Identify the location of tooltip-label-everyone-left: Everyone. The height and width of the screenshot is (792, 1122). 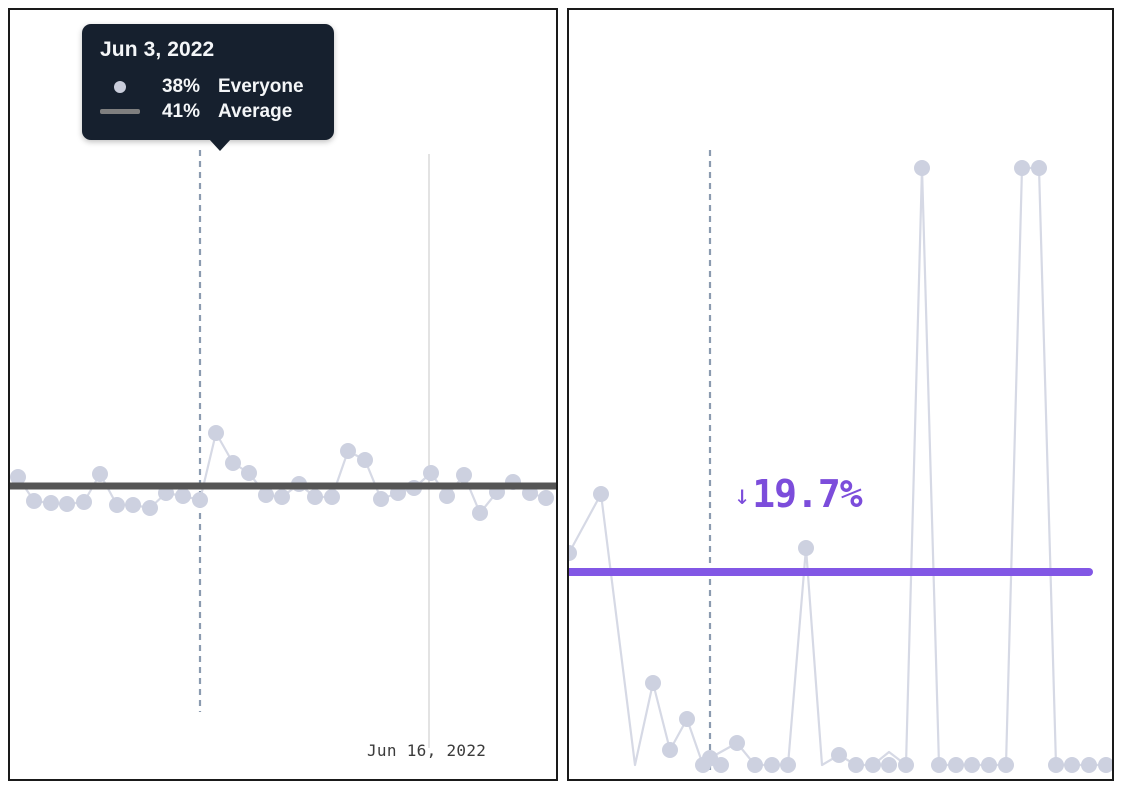
(261, 86).